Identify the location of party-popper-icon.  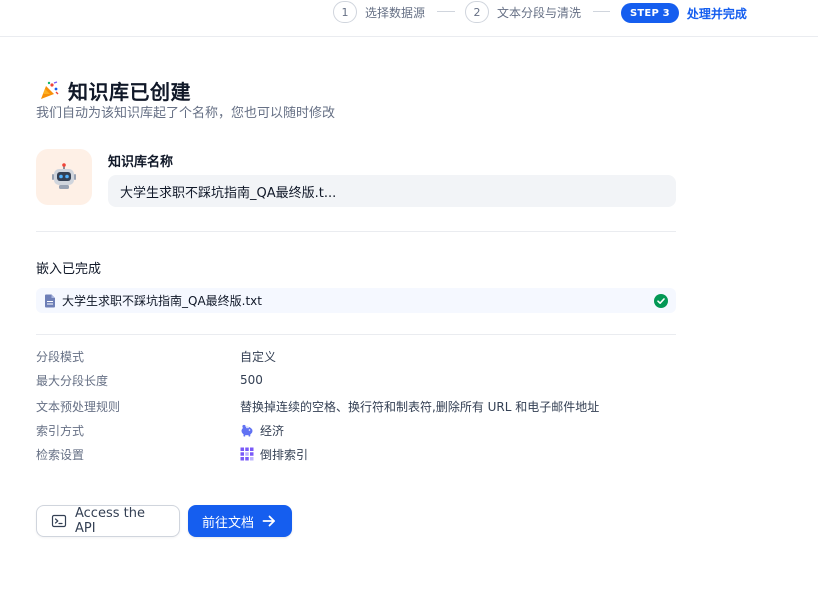
(49, 91).